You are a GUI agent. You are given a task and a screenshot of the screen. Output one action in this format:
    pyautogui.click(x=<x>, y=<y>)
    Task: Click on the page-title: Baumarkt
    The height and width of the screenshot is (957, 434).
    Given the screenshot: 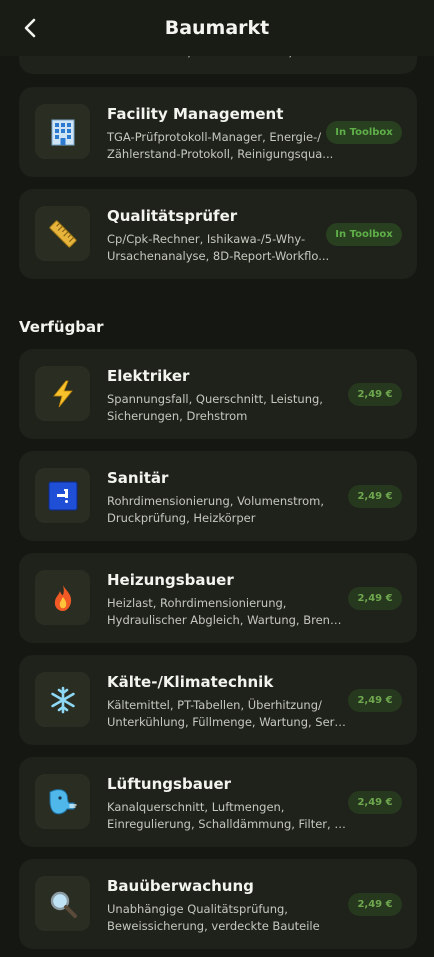 What is the action you would take?
    pyautogui.click(x=217, y=28)
    